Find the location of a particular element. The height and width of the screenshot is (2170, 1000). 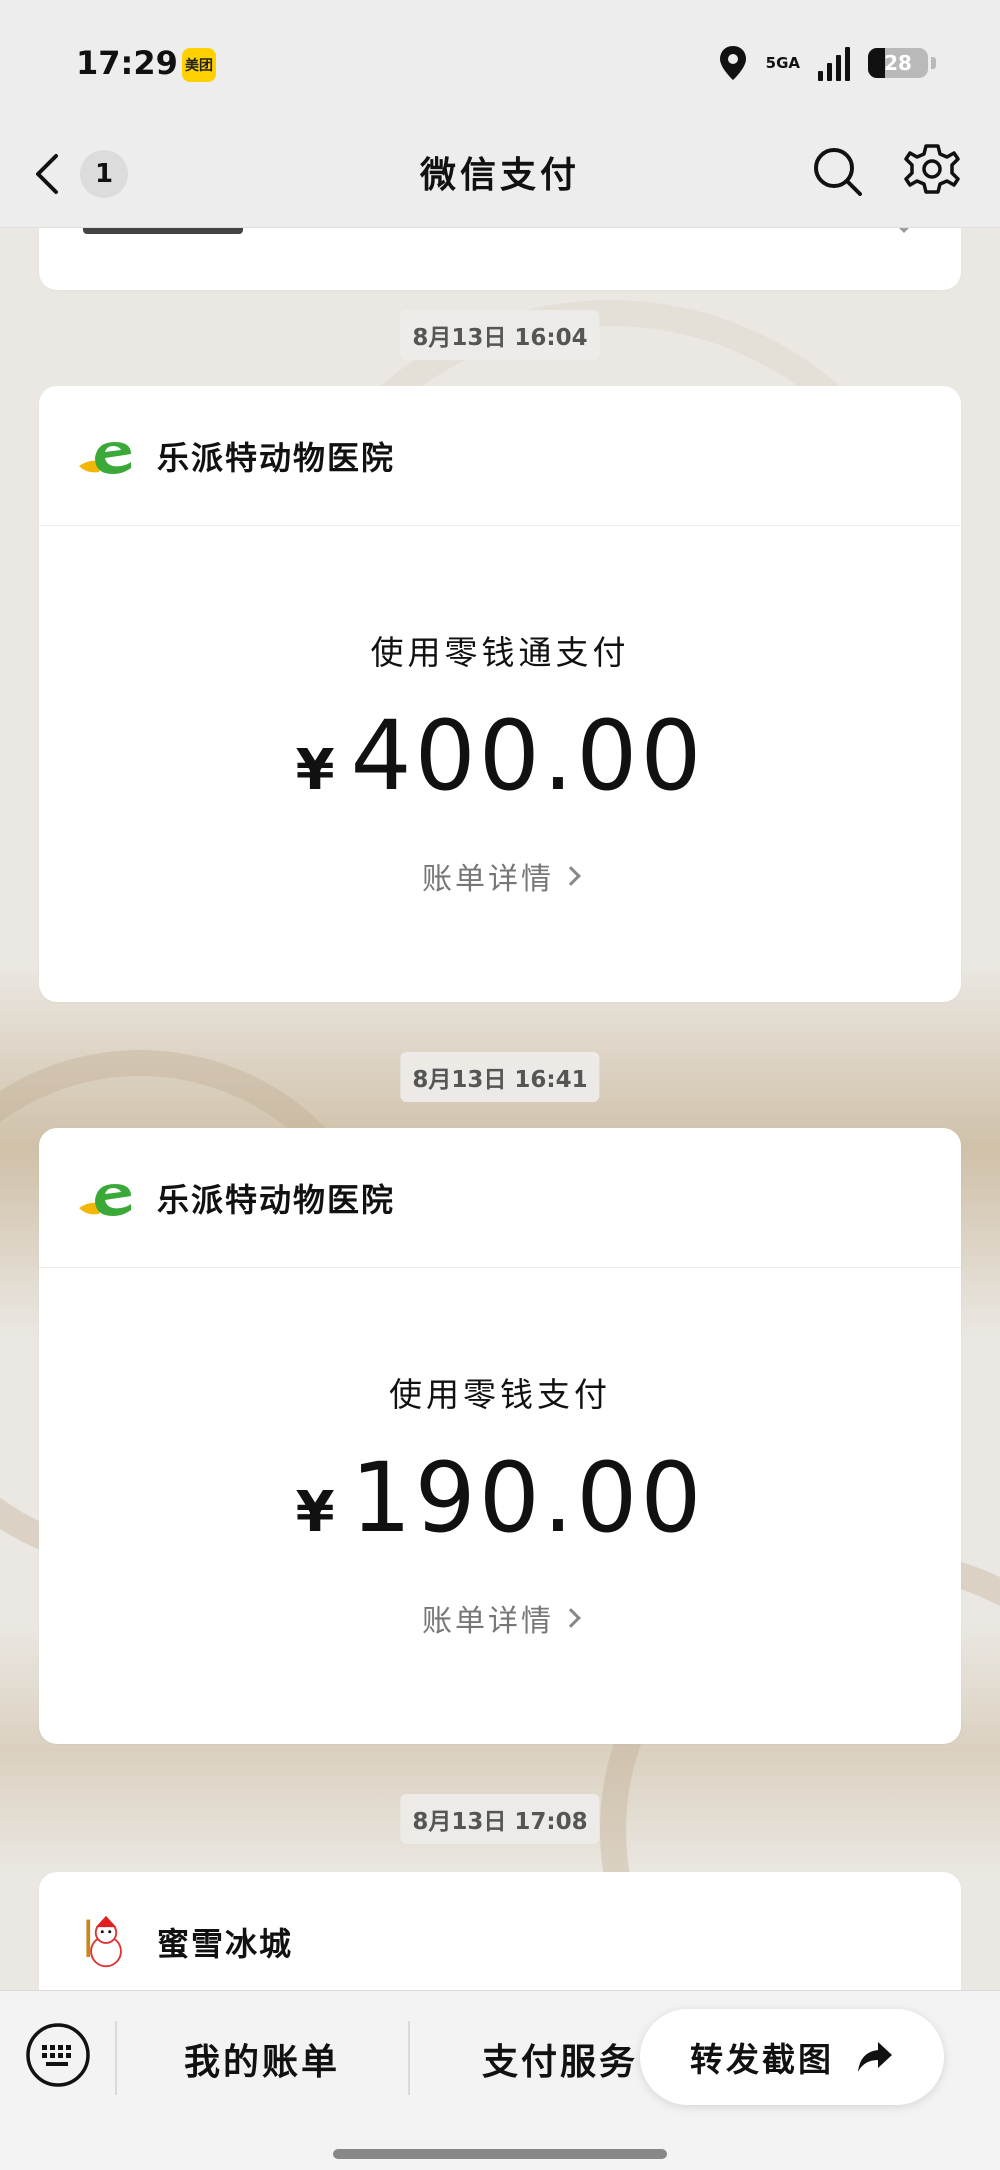

battery-tip is located at coordinates (933, 63).